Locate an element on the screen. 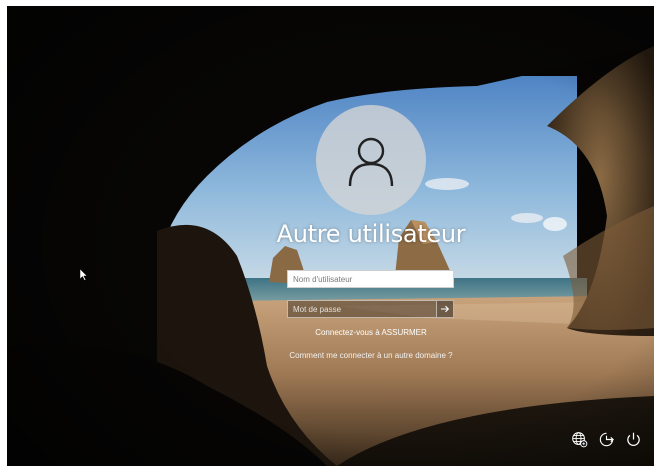 The height and width of the screenshot is (472, 660). user-avatar is located at coordinates (371, 160).